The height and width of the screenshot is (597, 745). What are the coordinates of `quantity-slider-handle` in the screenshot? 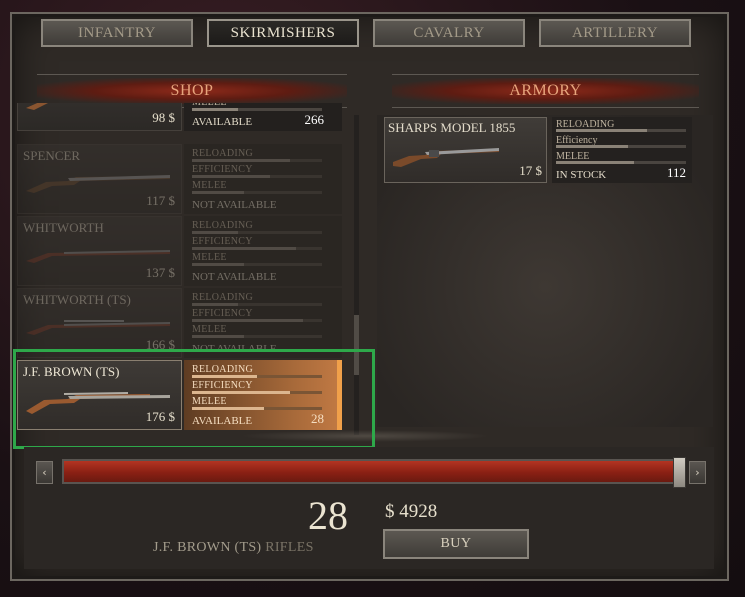 It's located at (679, 472).